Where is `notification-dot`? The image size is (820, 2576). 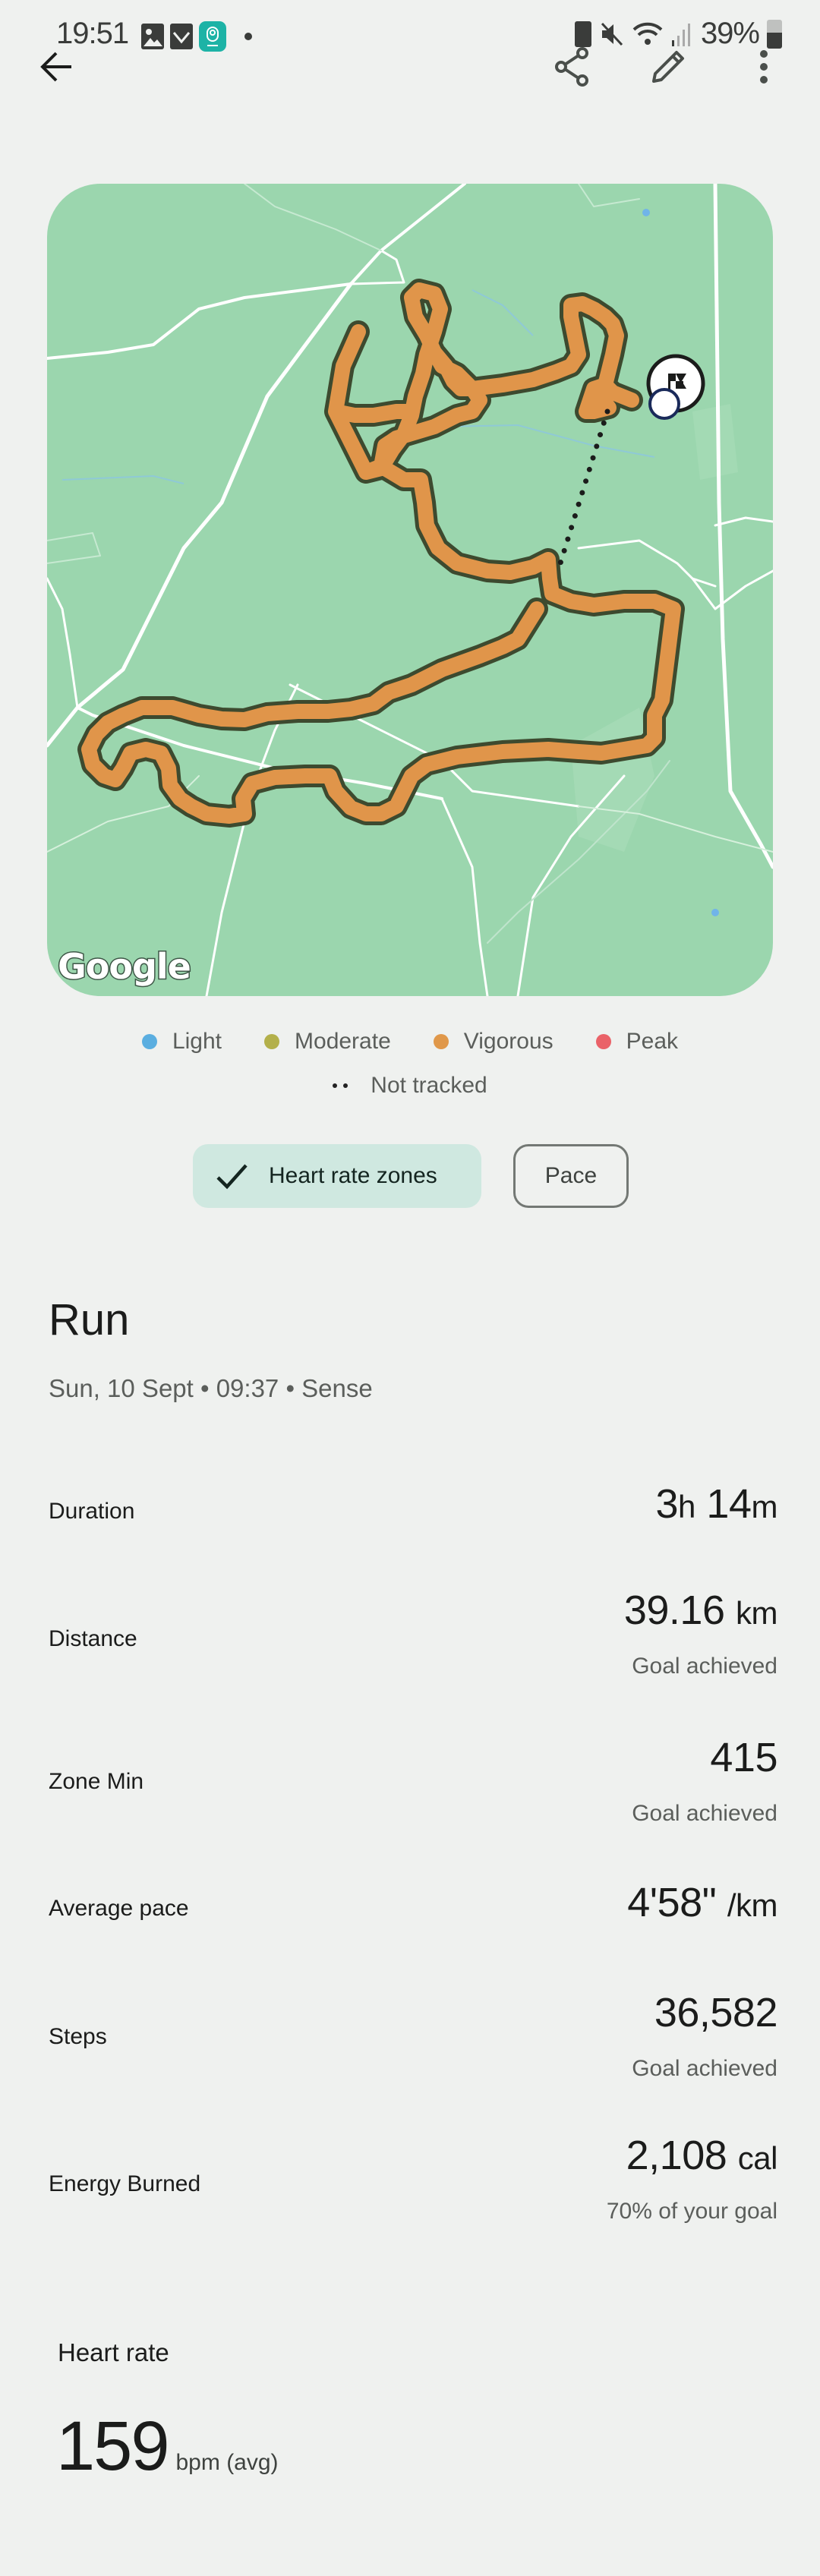 notification-dot is located at coordinates (248, 36).